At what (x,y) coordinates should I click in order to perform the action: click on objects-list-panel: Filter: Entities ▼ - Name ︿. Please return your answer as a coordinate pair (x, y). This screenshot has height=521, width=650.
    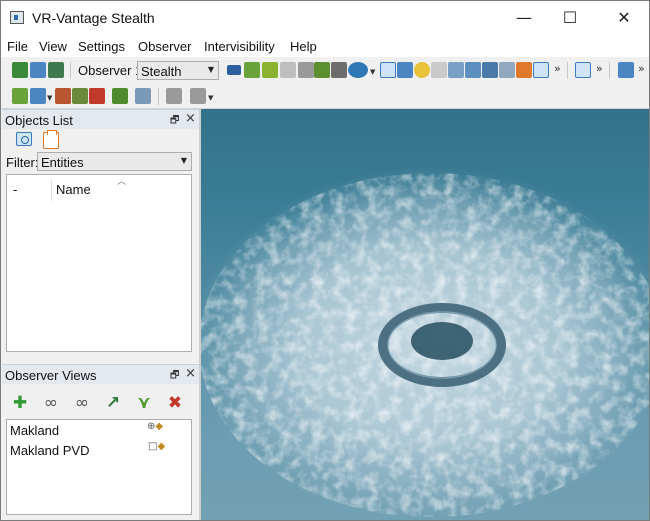
    Looking at the image, I should click on (100, 245).